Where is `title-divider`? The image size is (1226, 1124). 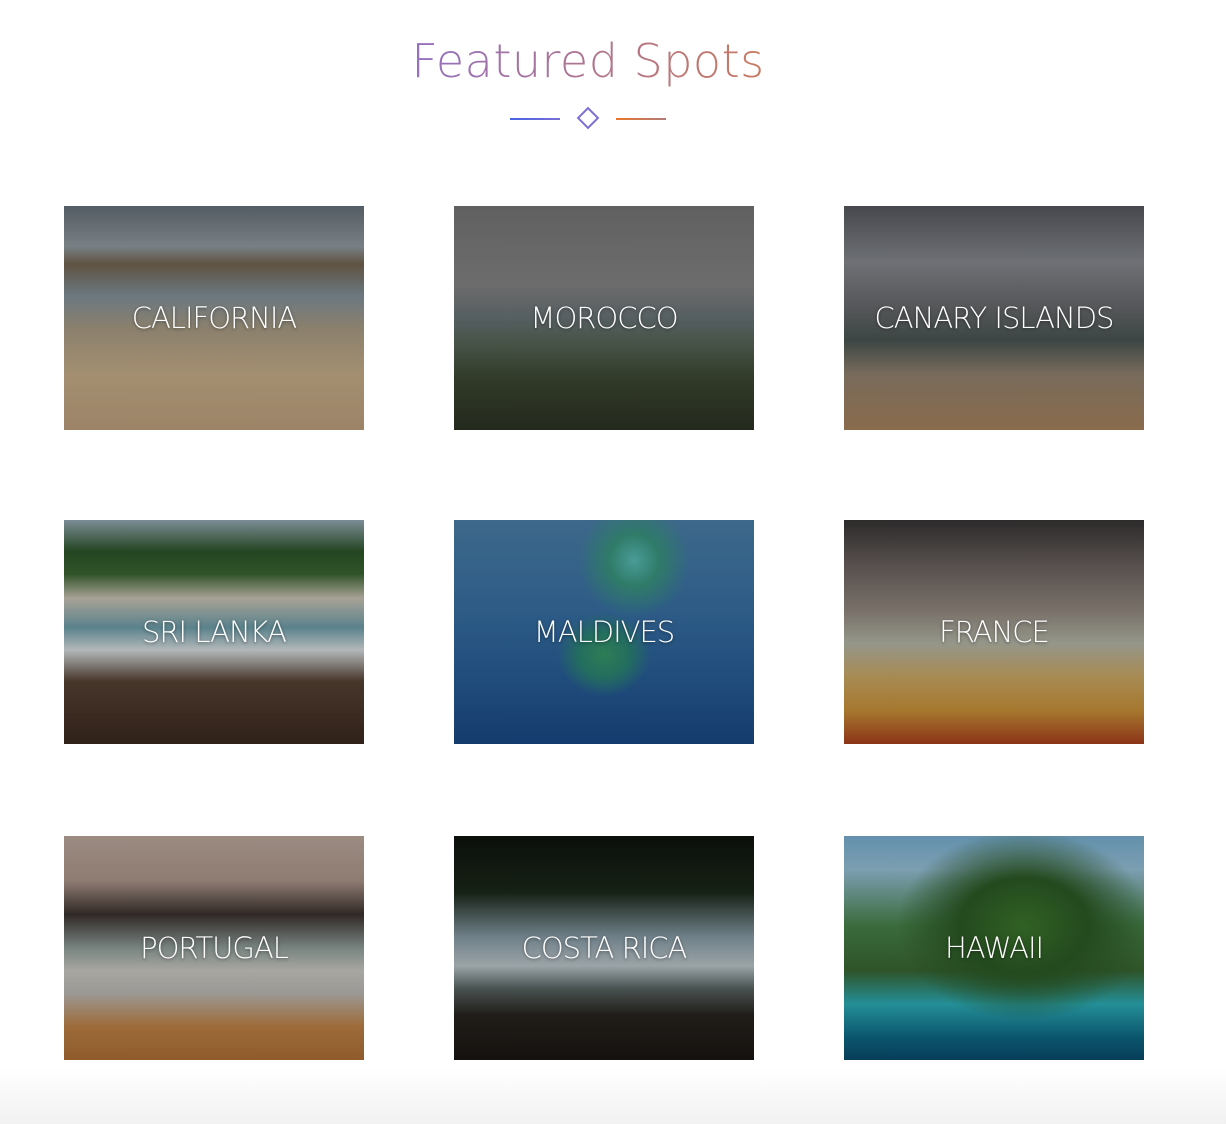 title-divider is located at coordinates (588, 118).